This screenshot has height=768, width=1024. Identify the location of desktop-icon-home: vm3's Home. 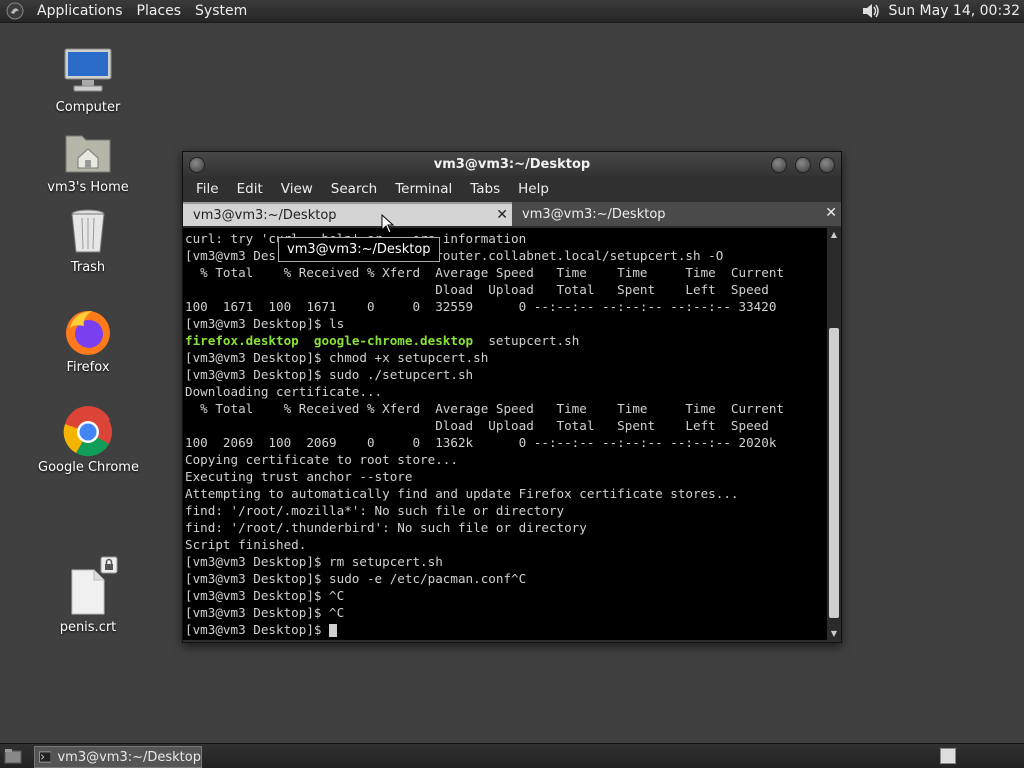
(88, 160).